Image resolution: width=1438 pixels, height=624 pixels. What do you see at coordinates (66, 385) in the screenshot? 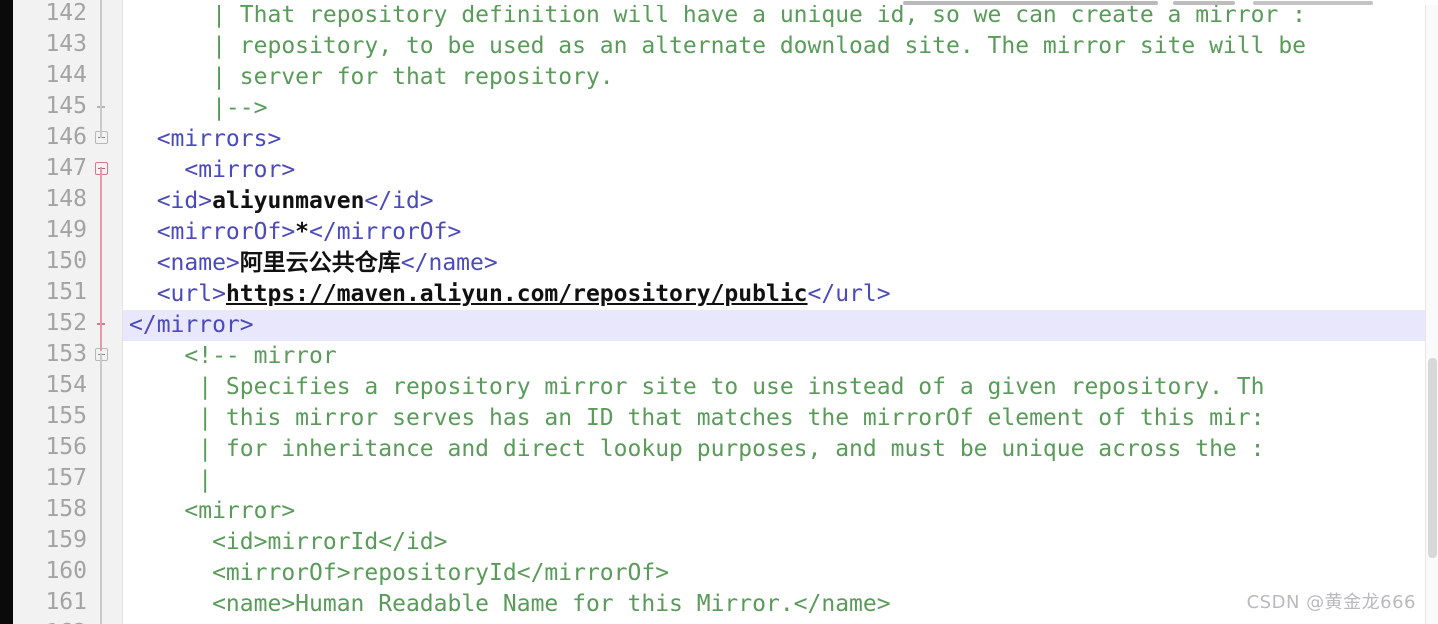
I see `line-number: 154` at bounding box center [66, 385].